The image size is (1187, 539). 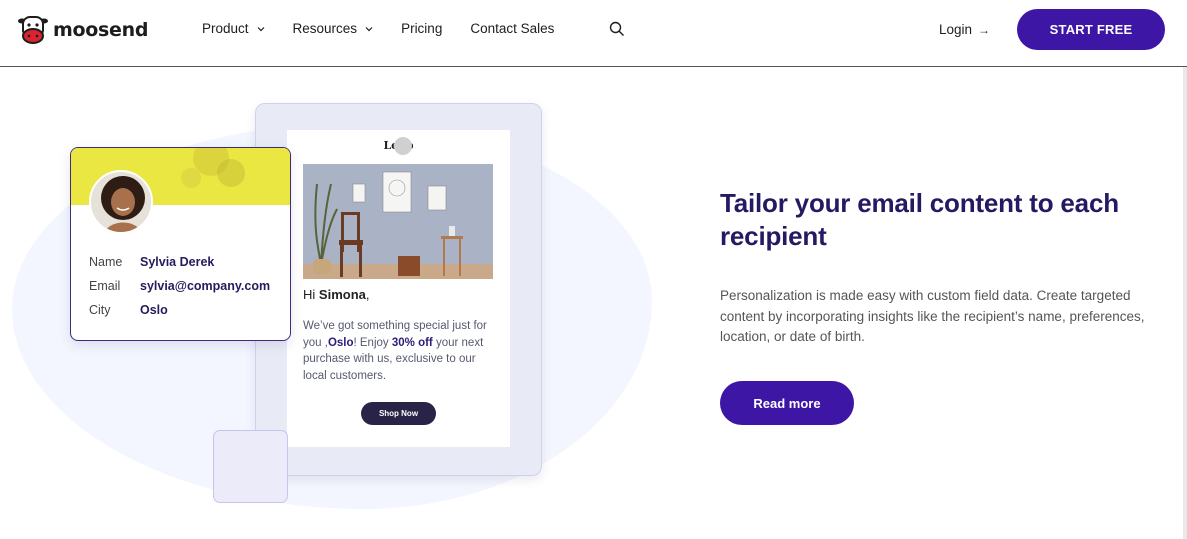 I want to click on room-interior-image, so click(x=398, y=221).